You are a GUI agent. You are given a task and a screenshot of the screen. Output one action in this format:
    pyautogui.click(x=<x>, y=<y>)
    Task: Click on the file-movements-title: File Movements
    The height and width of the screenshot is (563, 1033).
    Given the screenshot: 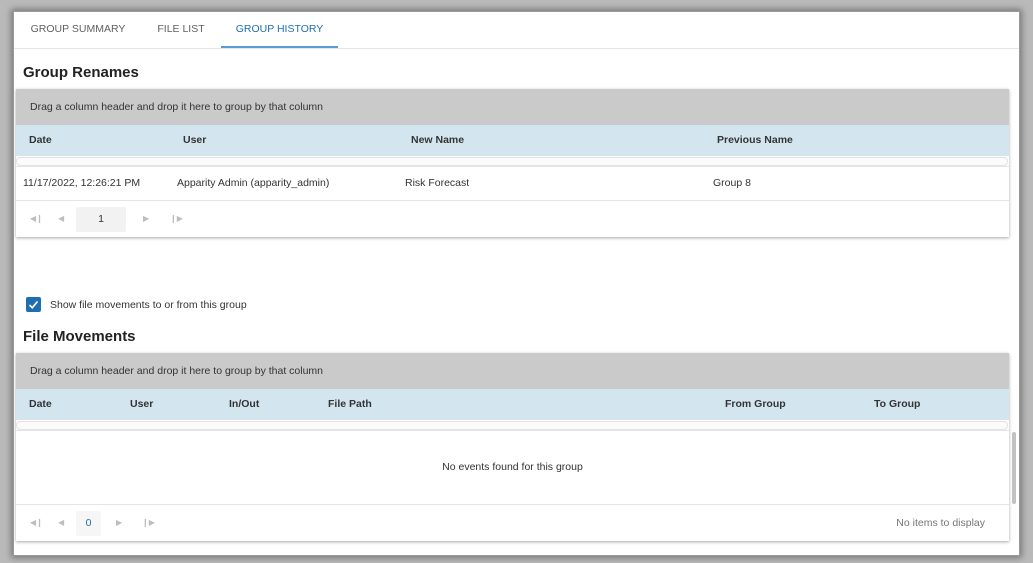 What is the action you would take?
    pyautogui.click(x=79, y=336)
    